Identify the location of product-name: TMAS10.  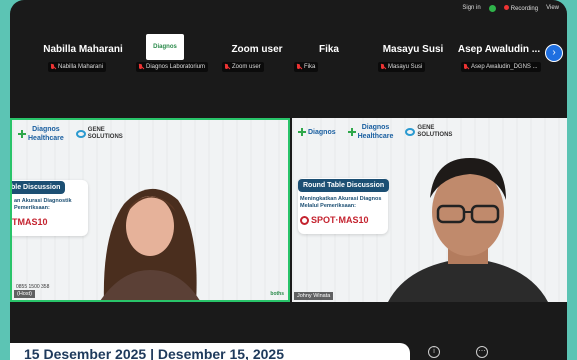
(30, 222).